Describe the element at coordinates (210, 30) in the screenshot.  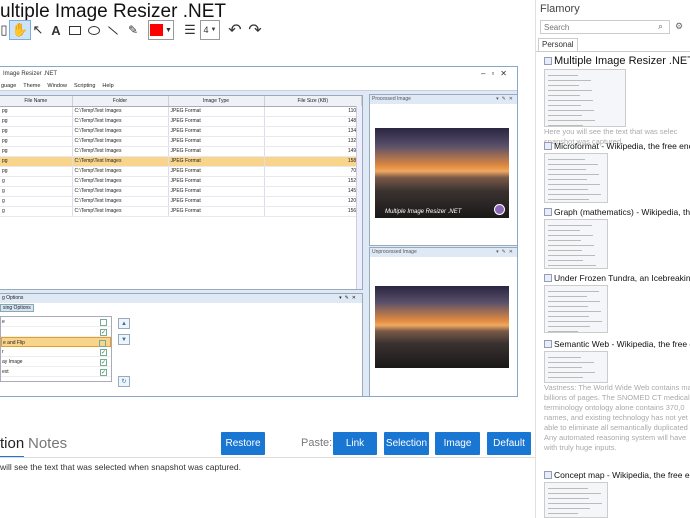
I see `line-width-select: 4 ▼` at that location.